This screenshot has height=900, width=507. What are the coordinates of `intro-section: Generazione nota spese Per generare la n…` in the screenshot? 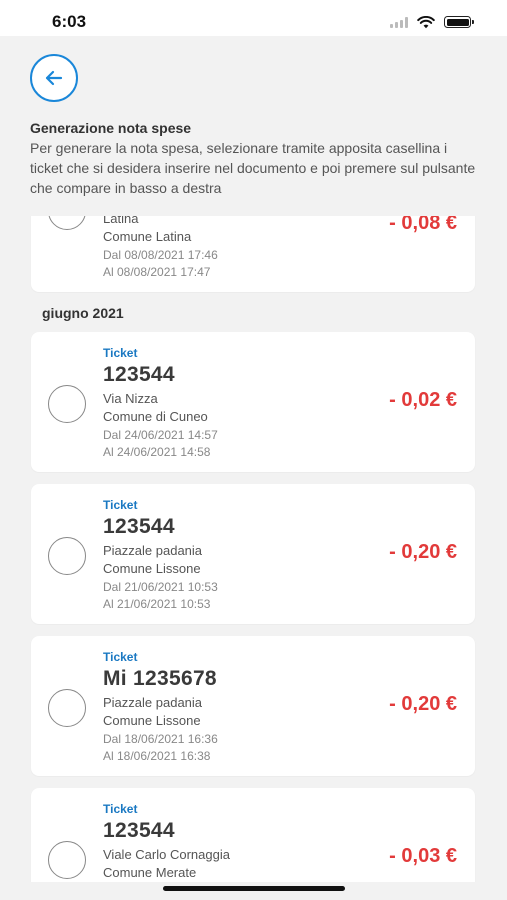 It's located at (255, 158).